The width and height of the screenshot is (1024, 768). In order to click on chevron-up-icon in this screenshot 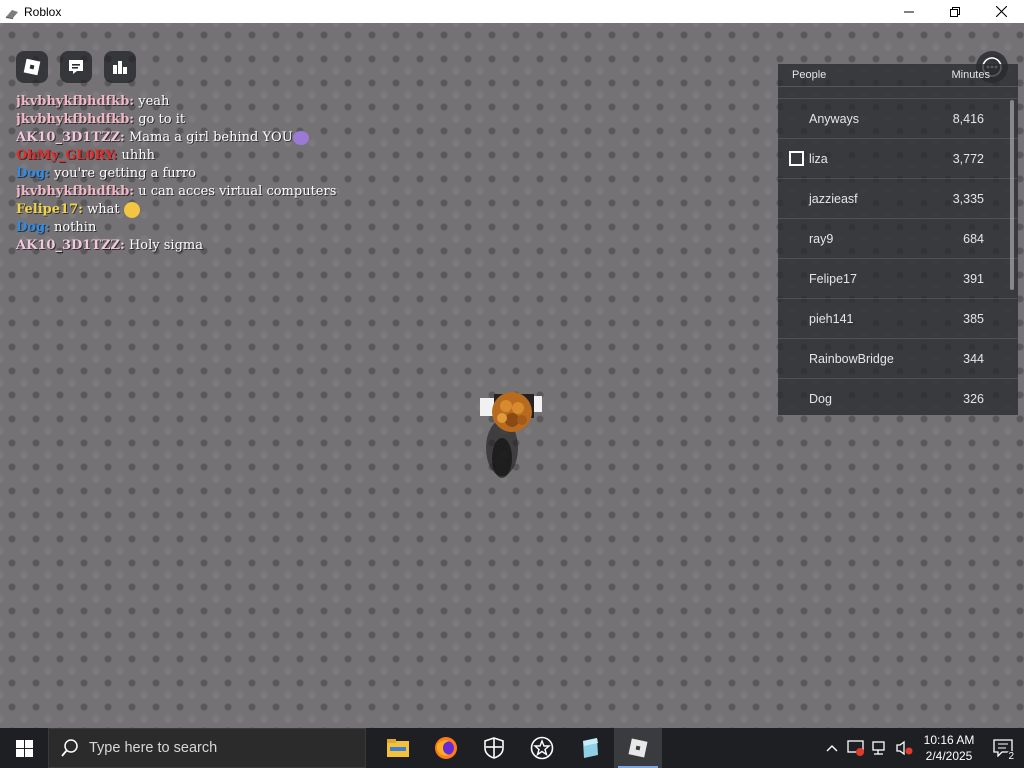, I will do `click(832, 748)`.